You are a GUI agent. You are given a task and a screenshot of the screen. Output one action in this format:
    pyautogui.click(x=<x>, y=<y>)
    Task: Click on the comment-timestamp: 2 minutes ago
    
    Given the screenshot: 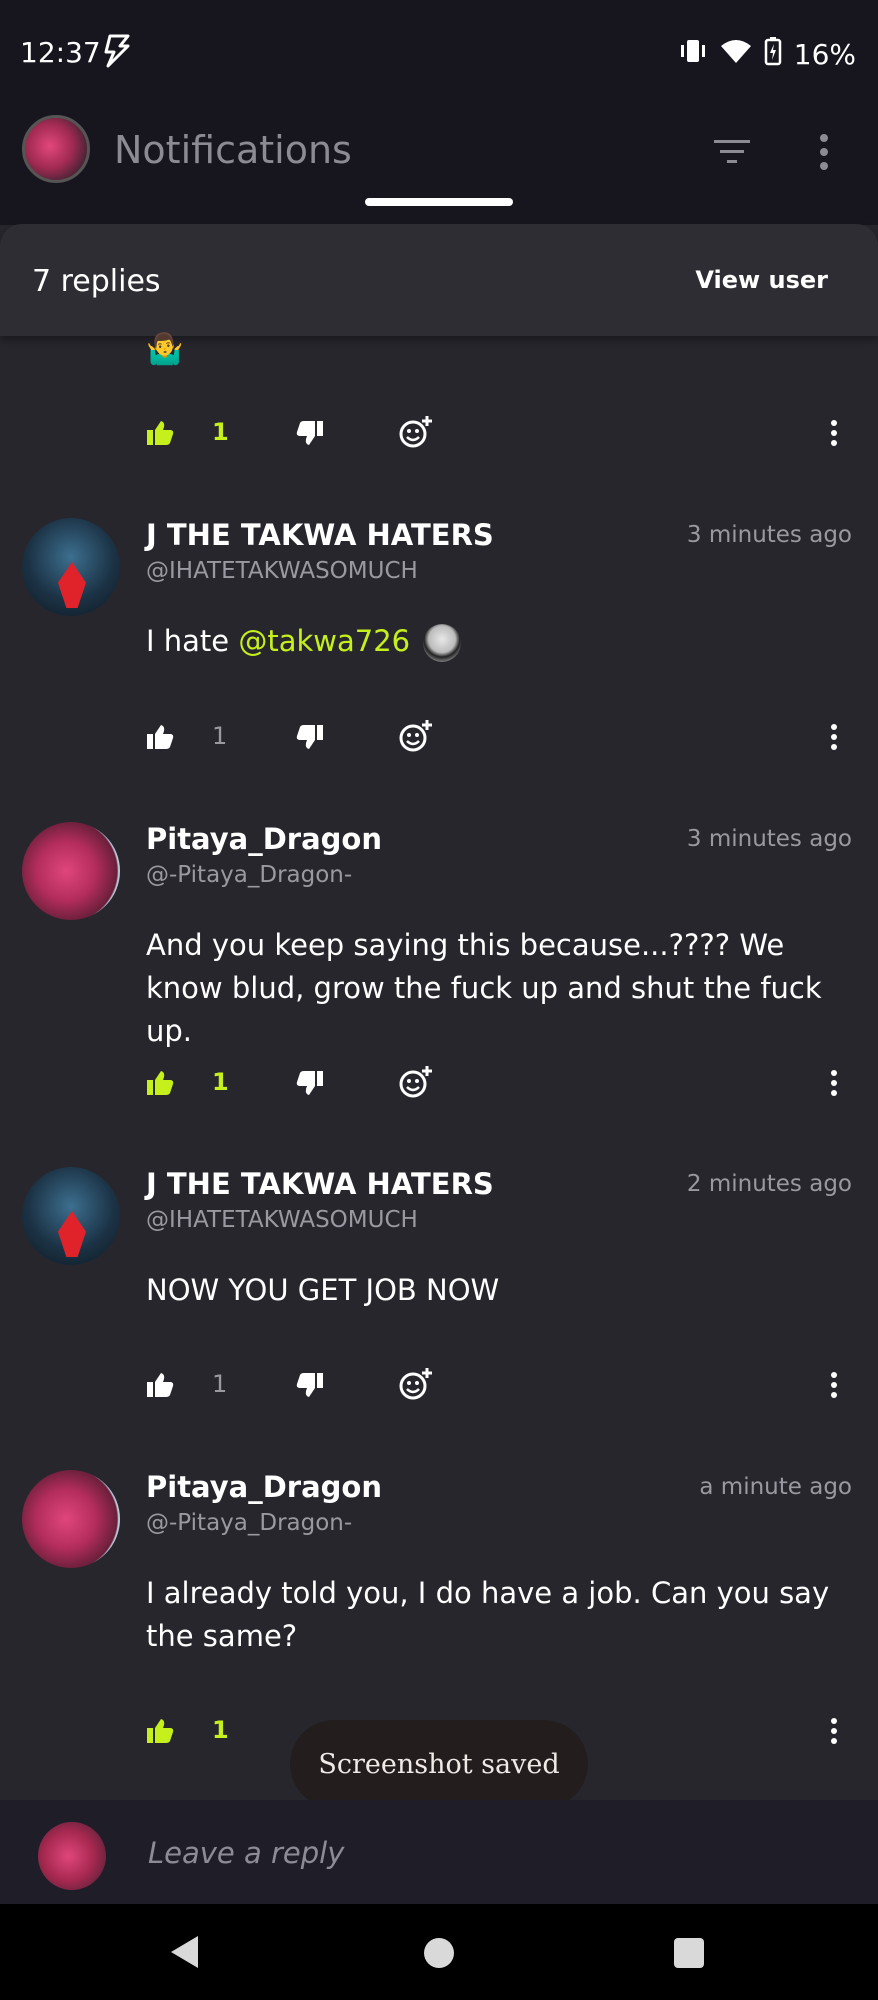 What is the action you would take?
    pyautogui.click(x=769, y=1184)
    